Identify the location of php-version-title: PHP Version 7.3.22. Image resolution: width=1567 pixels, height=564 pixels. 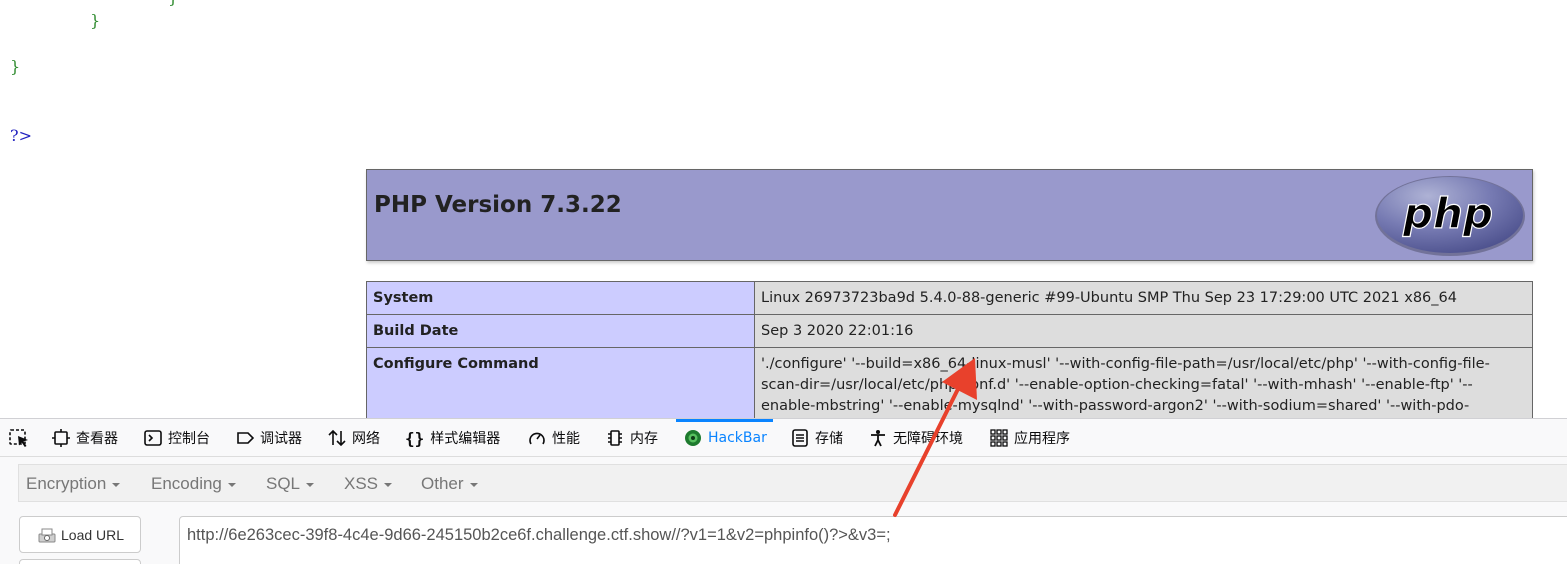
(498, 205).